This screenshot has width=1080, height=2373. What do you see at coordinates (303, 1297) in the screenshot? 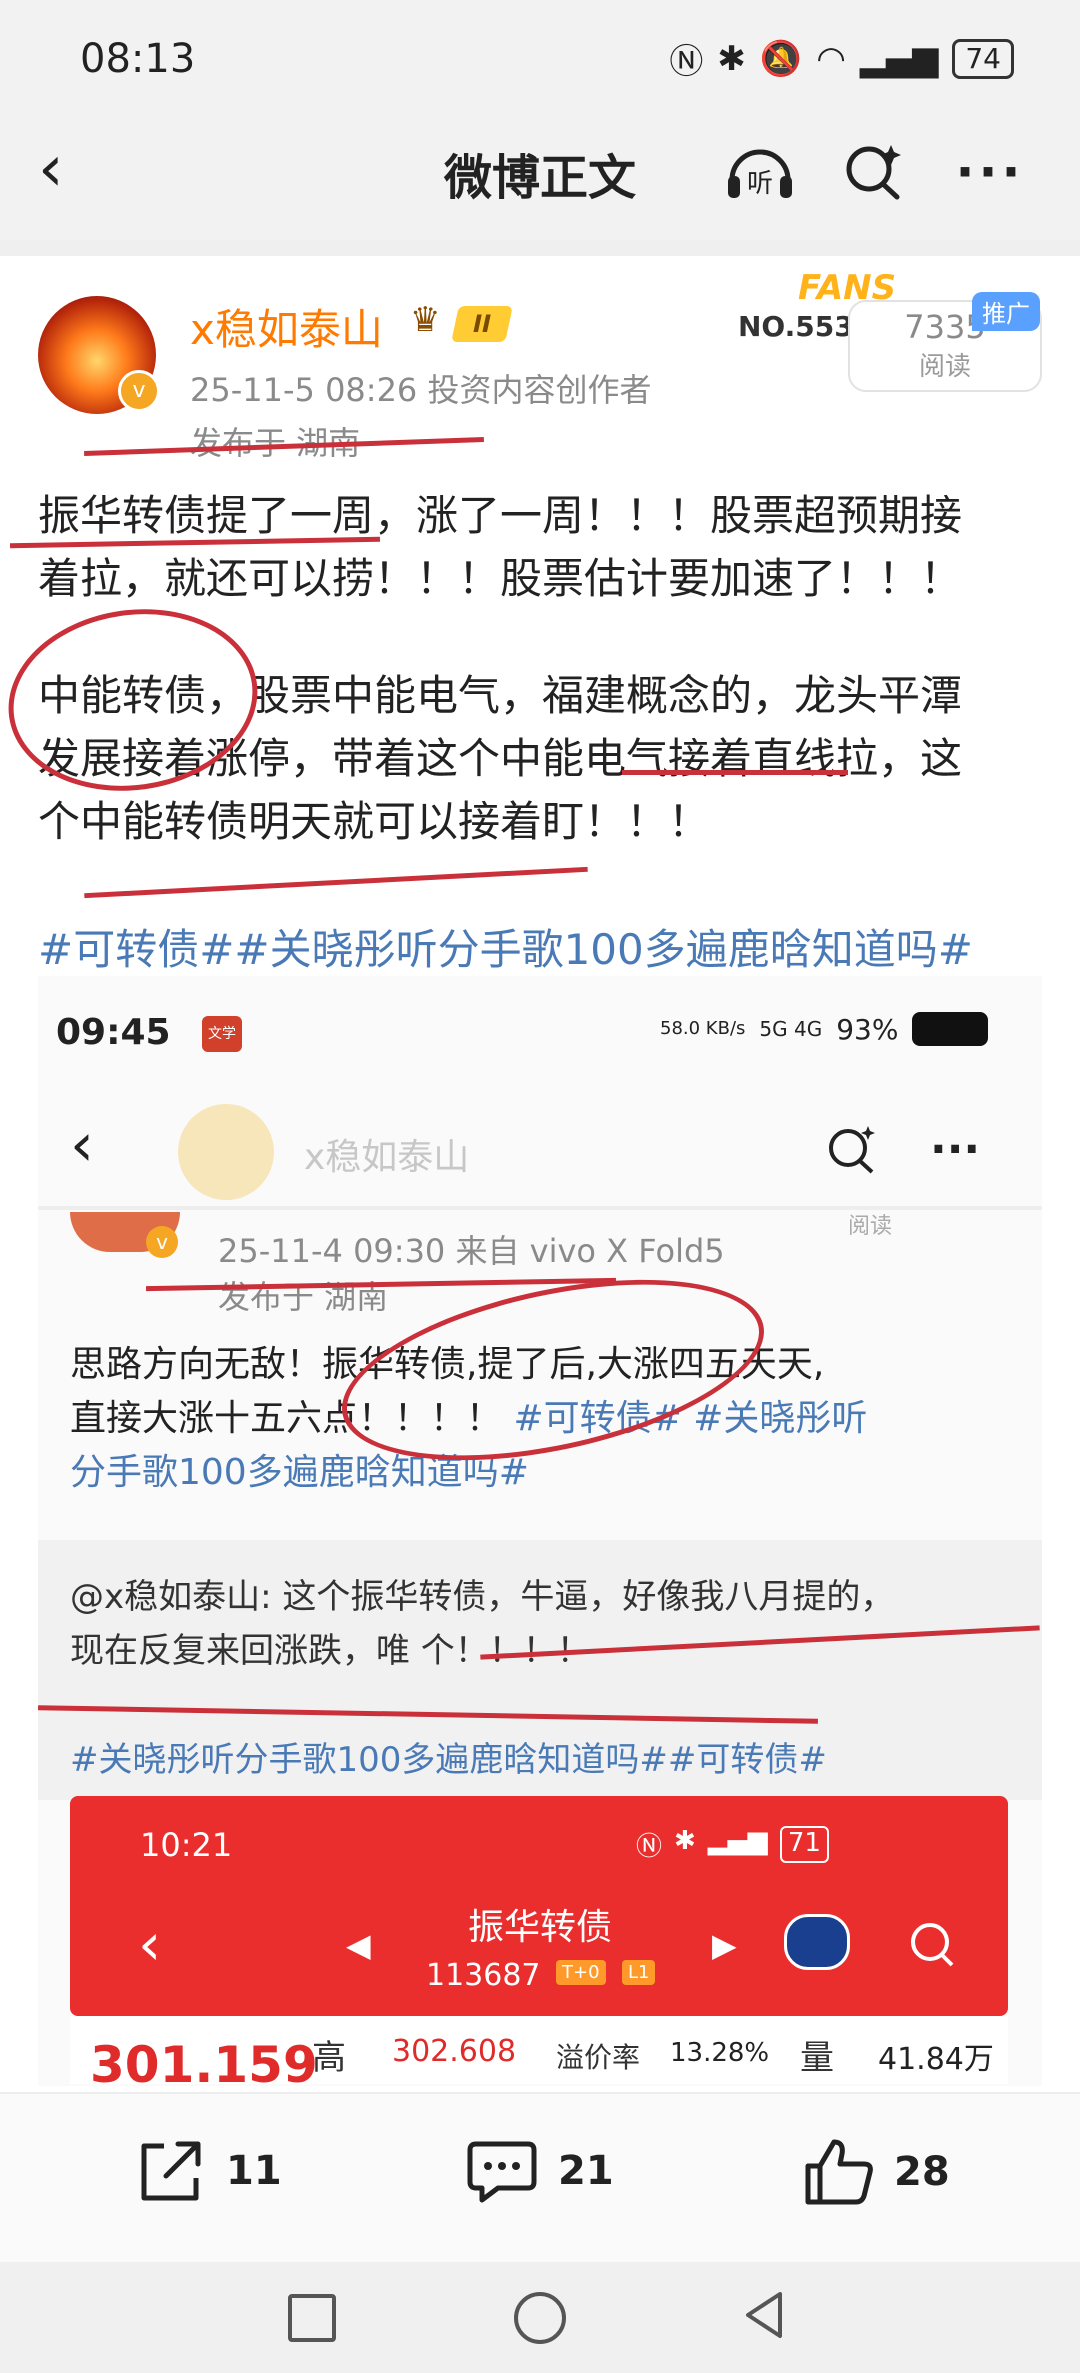
I see `embedded-location: 发布于 湖南` at bounding box center [303, 1297].